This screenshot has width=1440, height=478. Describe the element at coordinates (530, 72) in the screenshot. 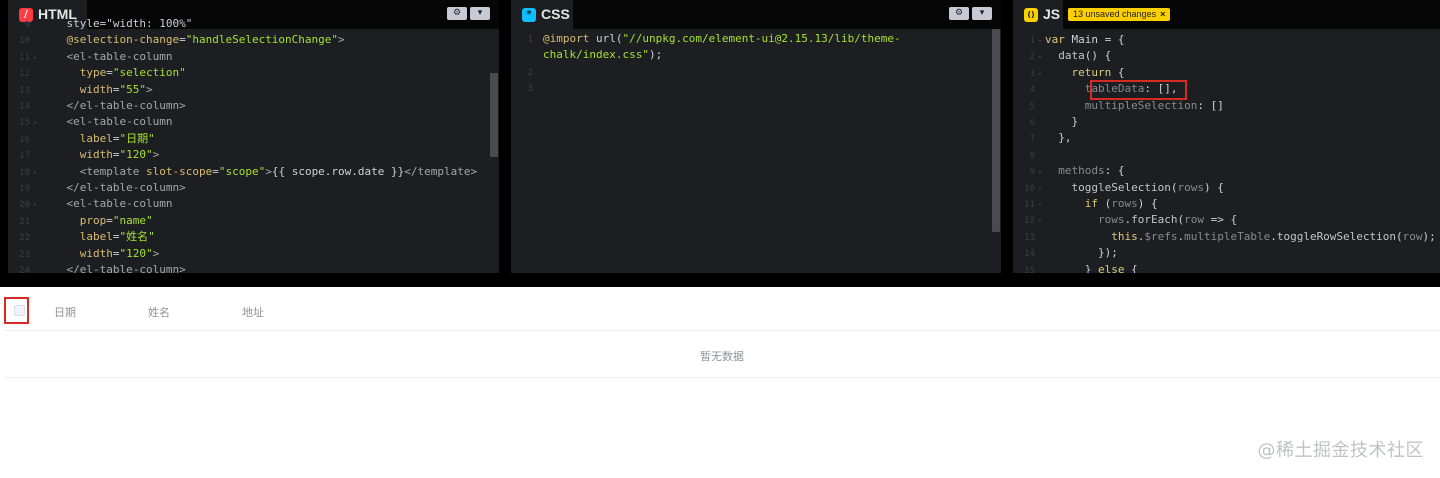

I see `line-number: 2` at that location.